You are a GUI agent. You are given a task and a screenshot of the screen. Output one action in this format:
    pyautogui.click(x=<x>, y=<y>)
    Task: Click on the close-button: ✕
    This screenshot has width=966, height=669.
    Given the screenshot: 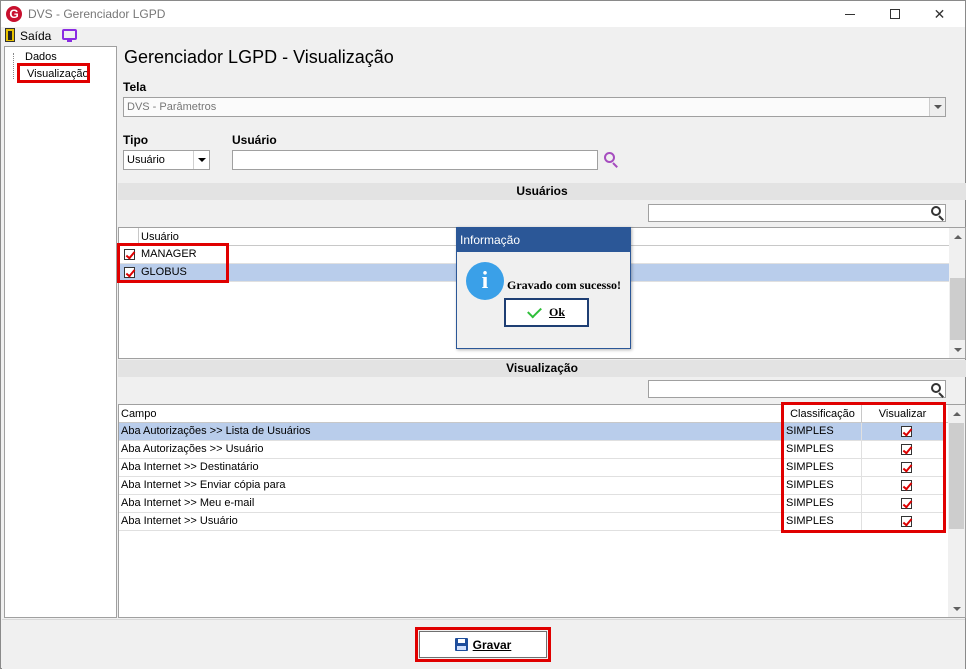 What is the action you would take?
    pyautogui.click(x=939, y=14)
    